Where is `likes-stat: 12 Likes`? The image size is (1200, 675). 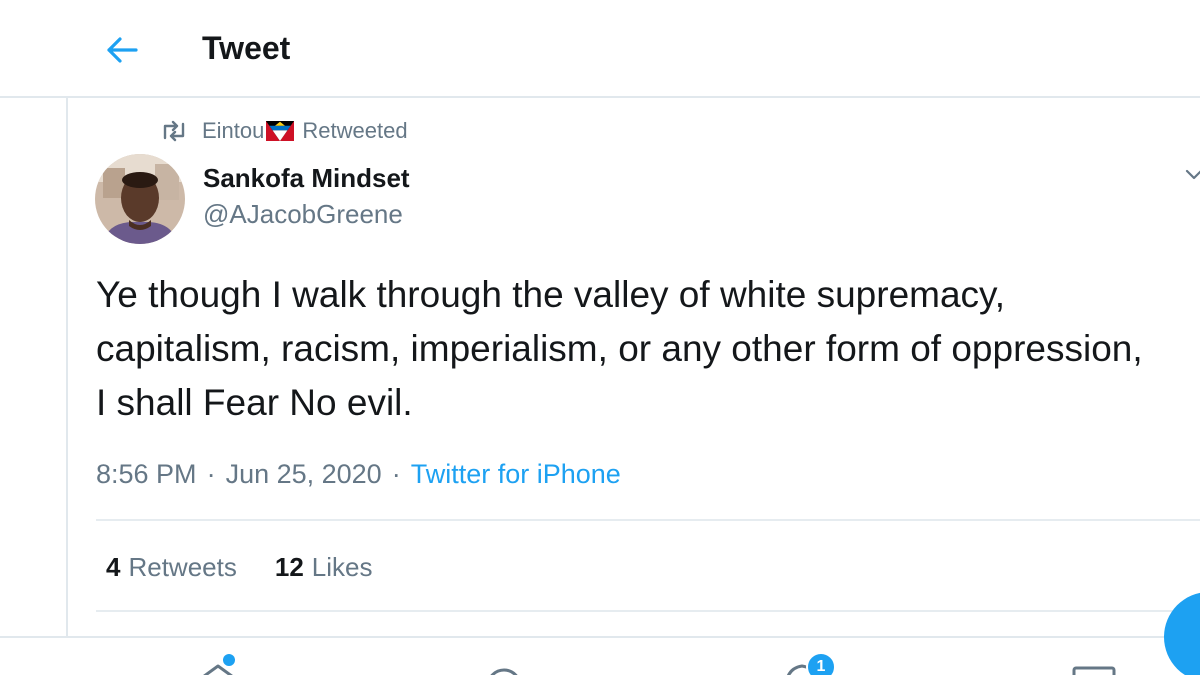
likes-stat: 12 Likes is located at coordinates (324, 567).